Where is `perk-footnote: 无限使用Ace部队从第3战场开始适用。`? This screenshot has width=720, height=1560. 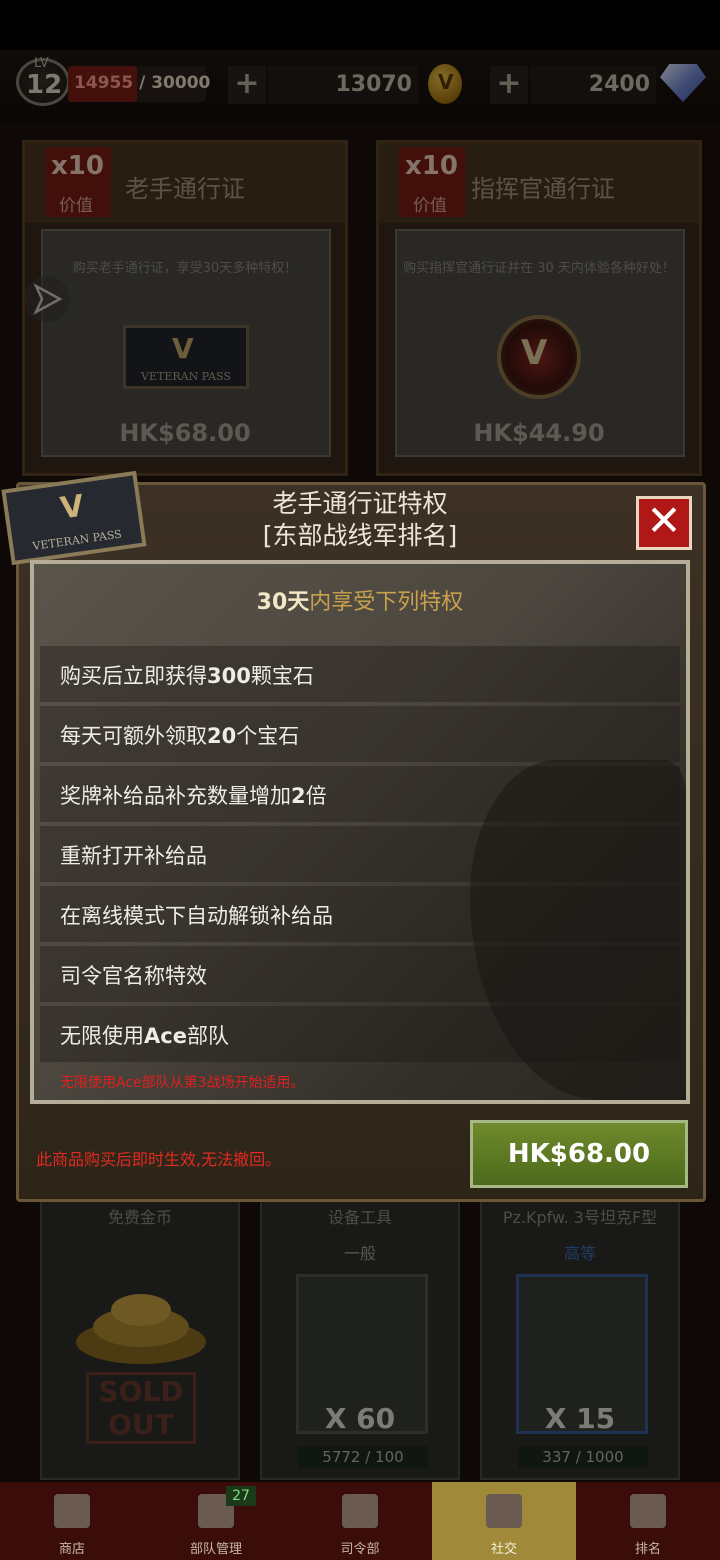
perk-footnote: 无限使用Ace部队从第3战场开始适用。 is located at coordinates (182, 1083).